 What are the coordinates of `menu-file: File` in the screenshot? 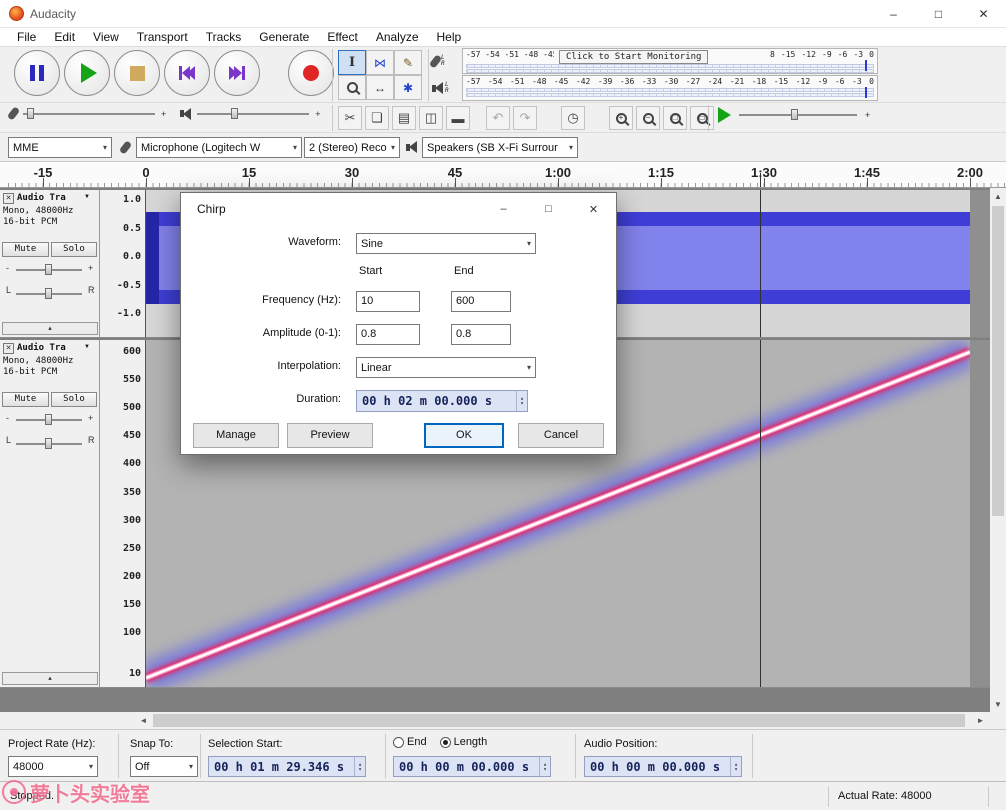 It's located at (26, 37).